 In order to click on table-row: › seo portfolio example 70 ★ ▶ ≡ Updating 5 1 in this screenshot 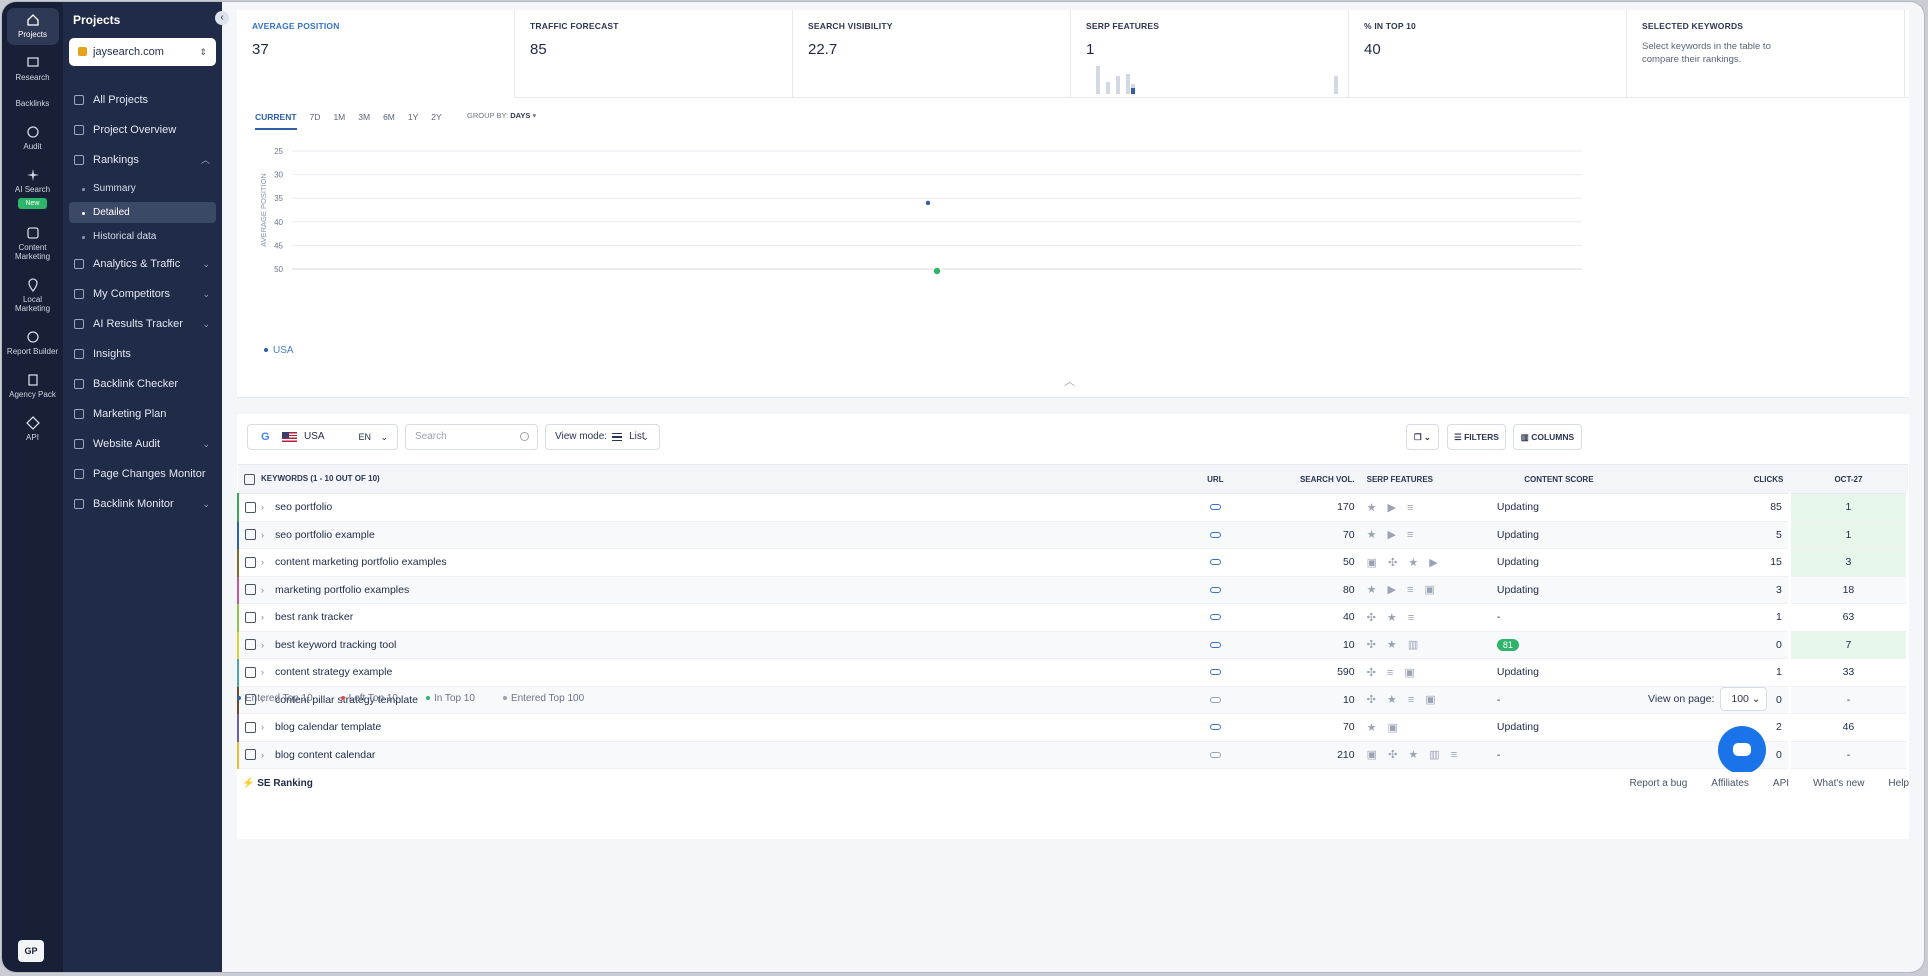, I will do `click(1073, 535)`.